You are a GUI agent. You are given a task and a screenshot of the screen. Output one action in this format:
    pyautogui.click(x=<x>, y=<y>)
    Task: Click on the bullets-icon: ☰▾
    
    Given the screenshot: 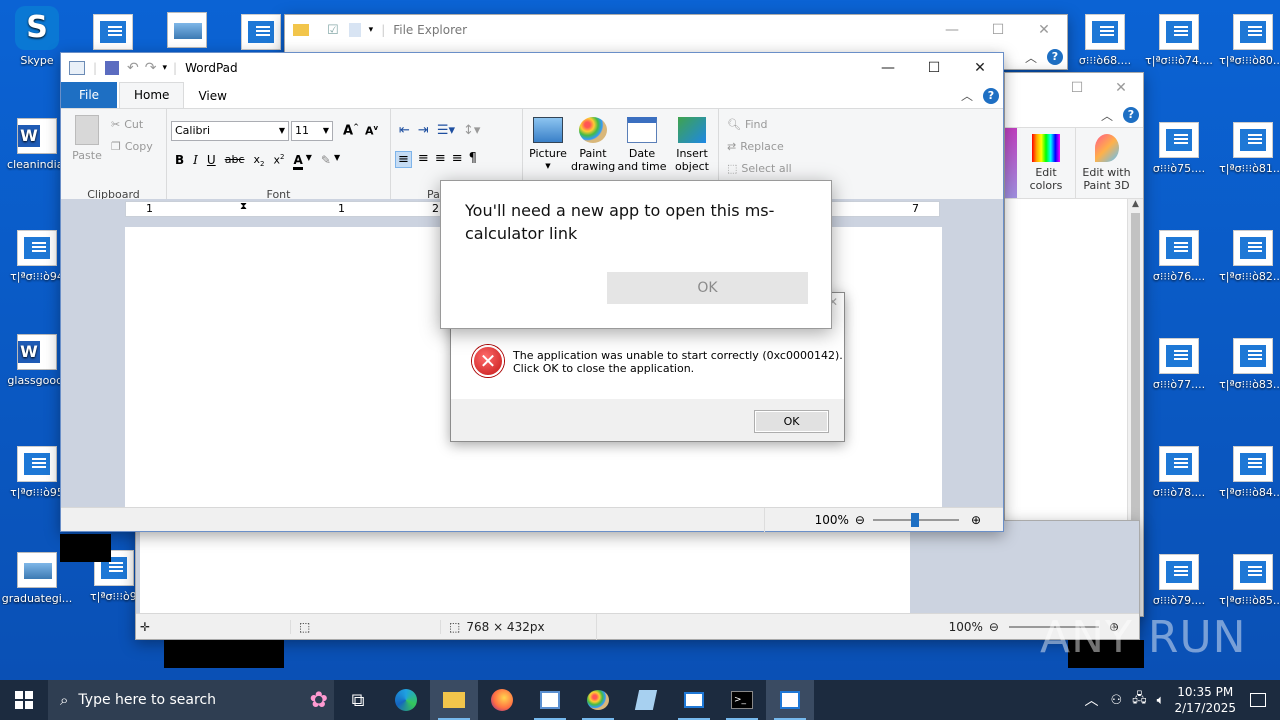 What is the action you would take?
    pyautogui.click(x=446, y=130)
    